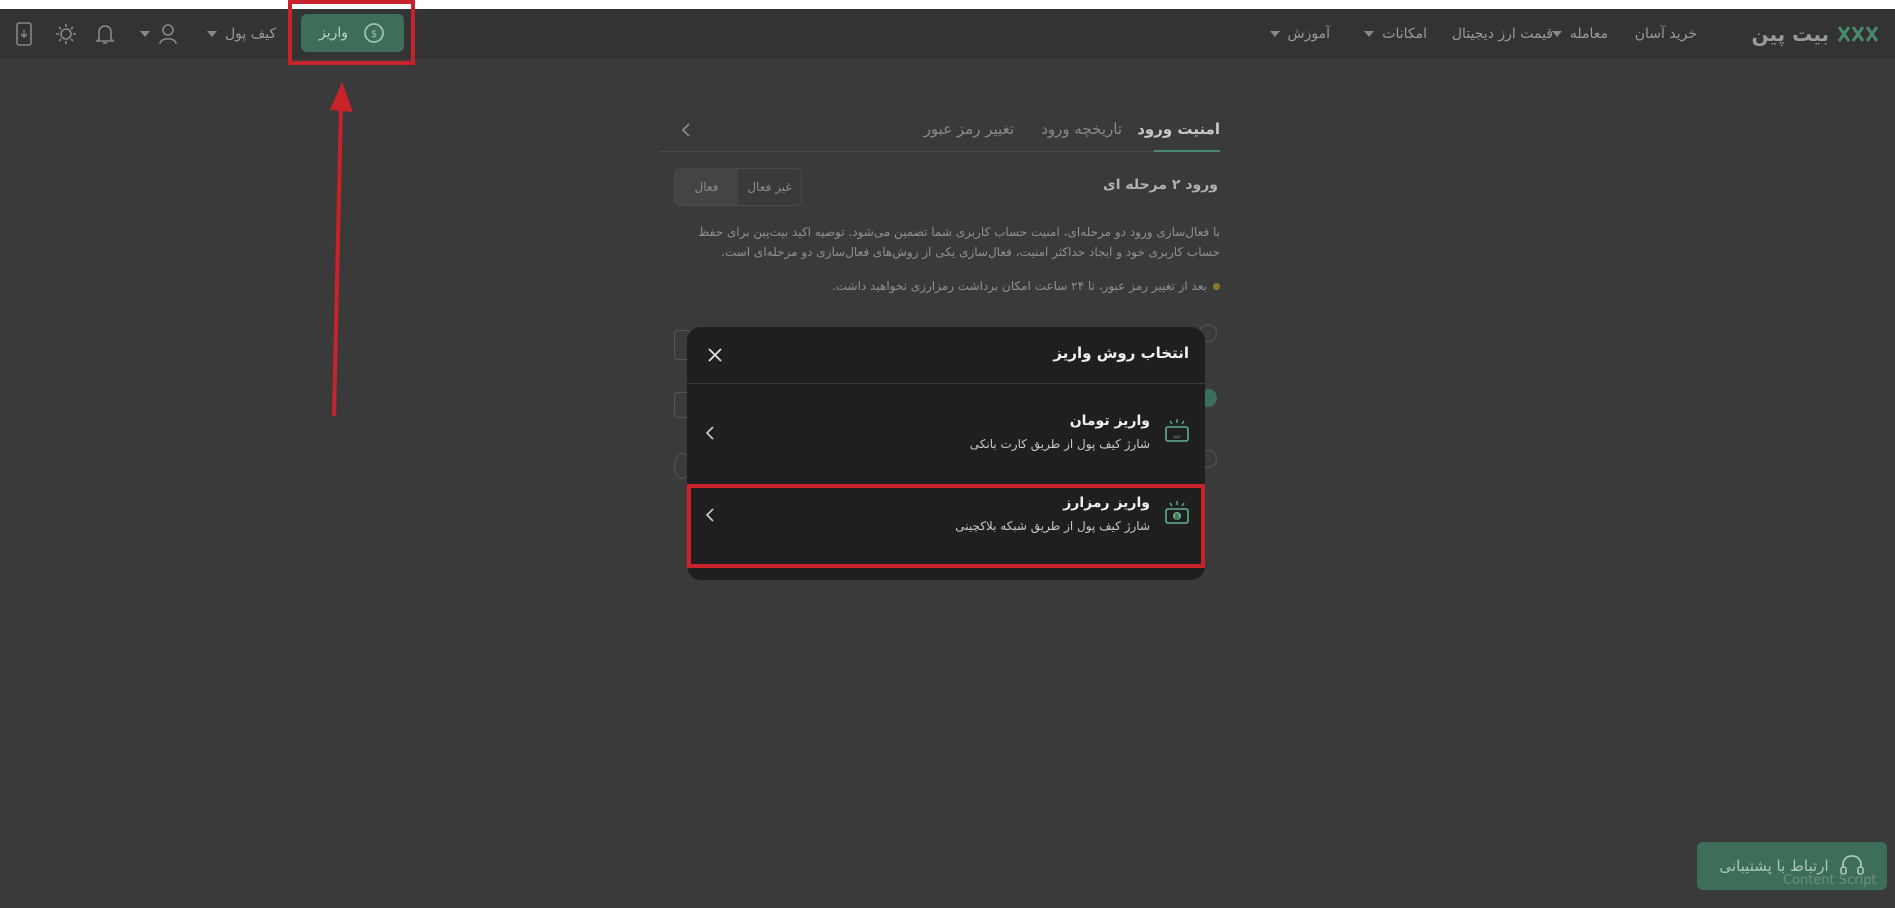  Describe the element at coordinates (1216, 286) in the screenshot. I see `warning-dot-icon` at that location.